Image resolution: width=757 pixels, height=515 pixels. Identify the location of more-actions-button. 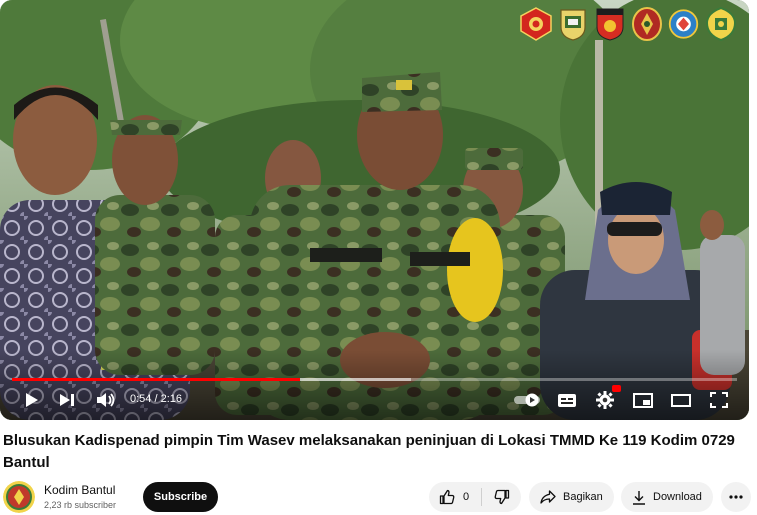
(736, 497).